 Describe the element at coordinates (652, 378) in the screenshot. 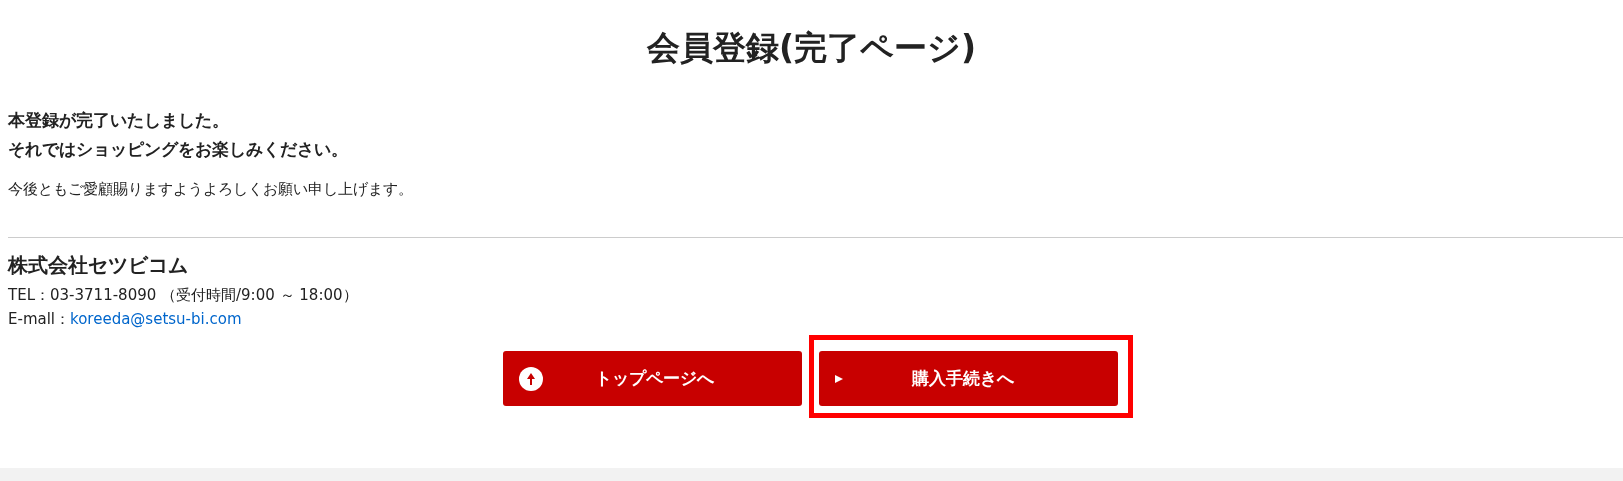

I see `nav-button: トップページへ` at that location.